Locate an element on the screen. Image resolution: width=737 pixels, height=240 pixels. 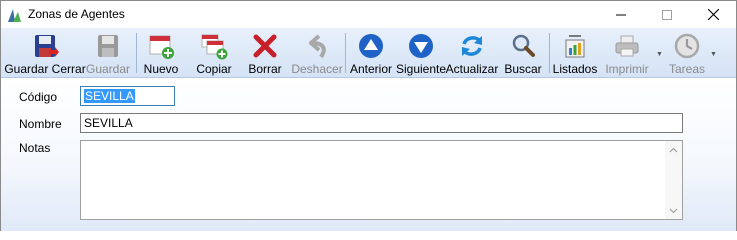
tasks-button: Tareas is located at coordinates (687, 53).